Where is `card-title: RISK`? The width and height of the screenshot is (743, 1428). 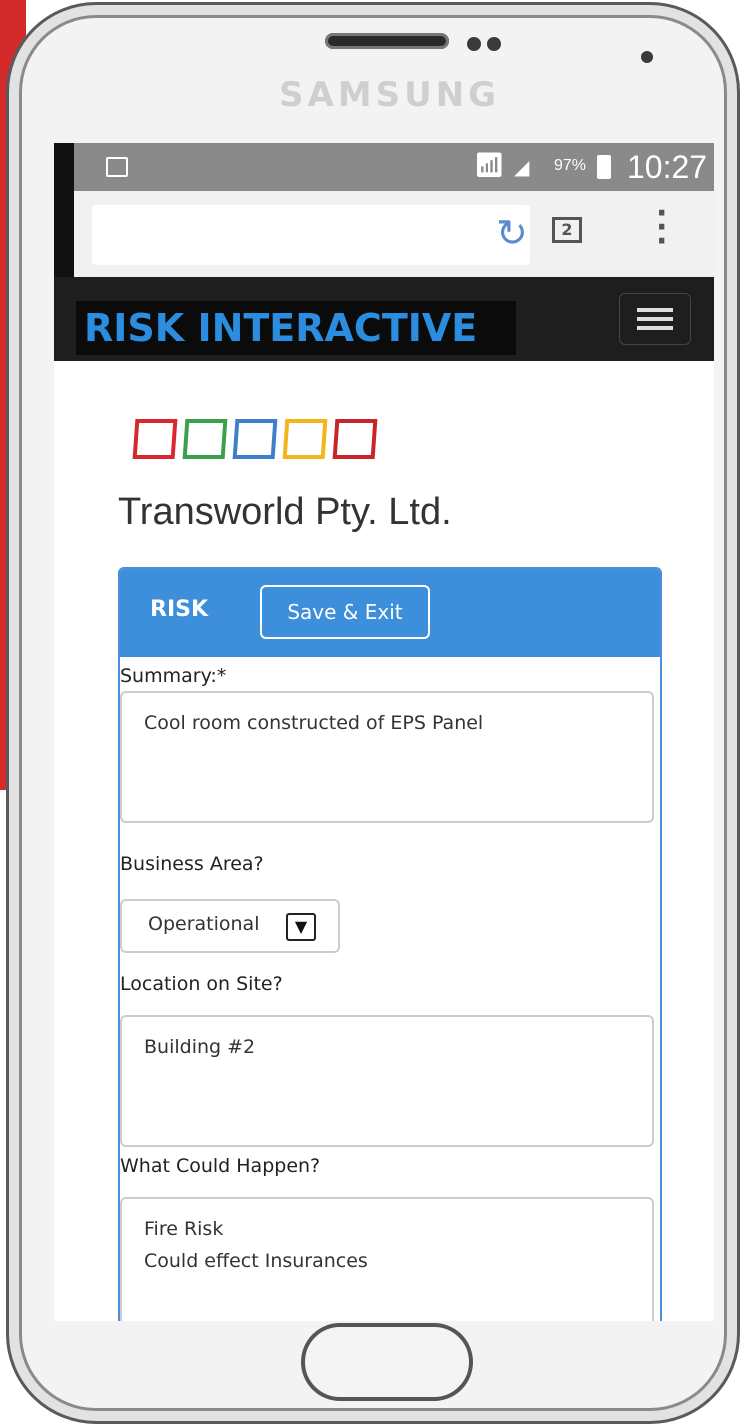
card-title: RISK is located at coordinates (179, 609).